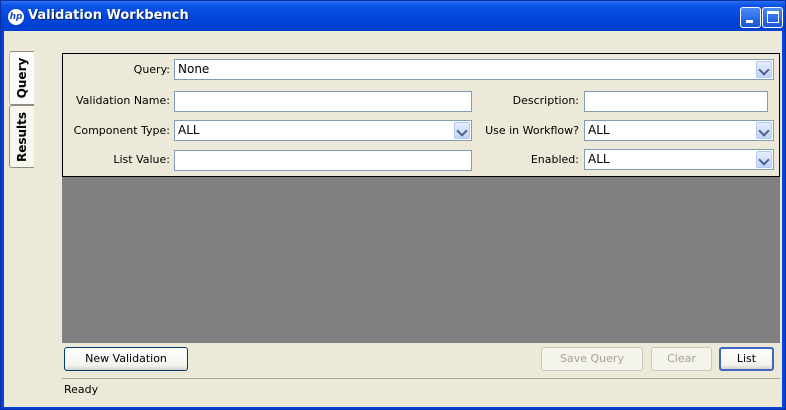 The height and width of the screenshot is (410, 786). What do you see at coordinates (474, 69) in the screenshot?
I see `query-select: None` at bounding box center [474, 69].